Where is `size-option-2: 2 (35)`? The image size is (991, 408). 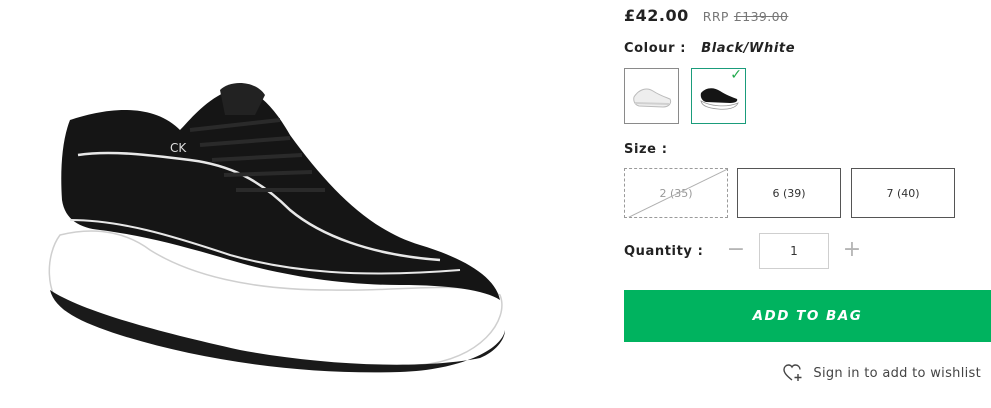
size-option-2: 2 (35) is located at coordinates (676, 193).